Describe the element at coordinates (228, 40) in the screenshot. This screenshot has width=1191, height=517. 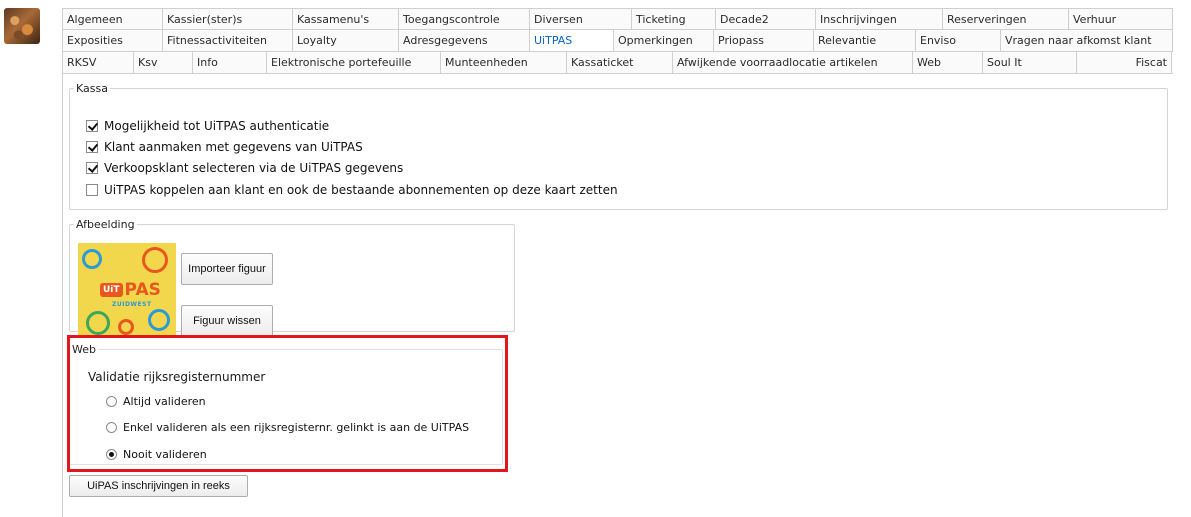
I see `tab-fitnessactiviteiten: Fitnessactiviteiten` at that location.